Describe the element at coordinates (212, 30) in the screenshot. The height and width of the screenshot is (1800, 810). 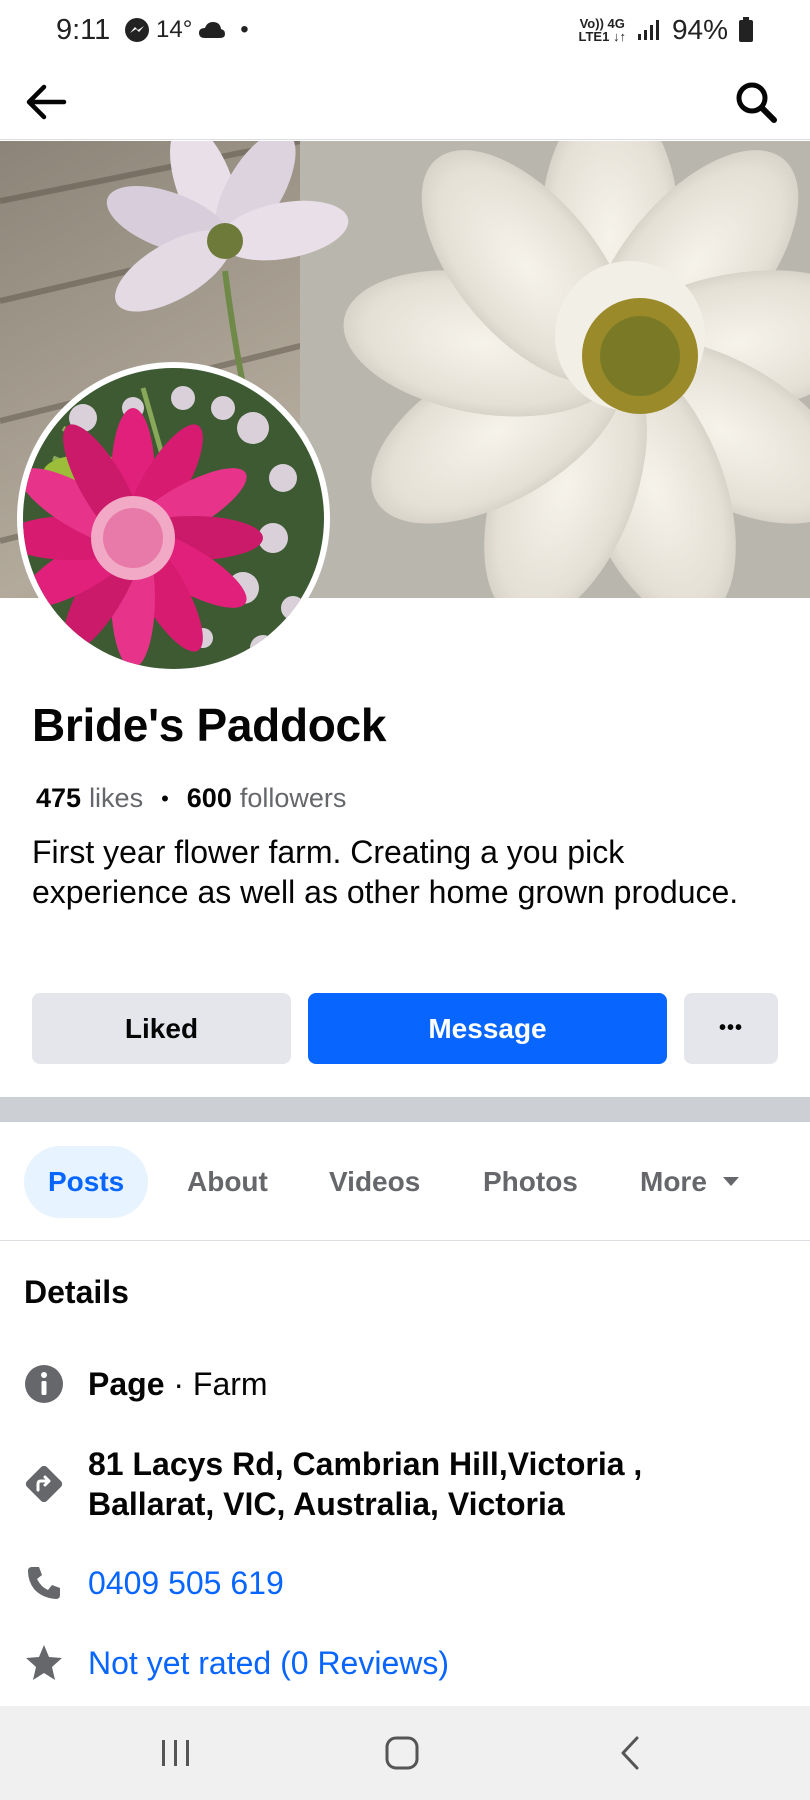
I see `cloud-icon` at that location.